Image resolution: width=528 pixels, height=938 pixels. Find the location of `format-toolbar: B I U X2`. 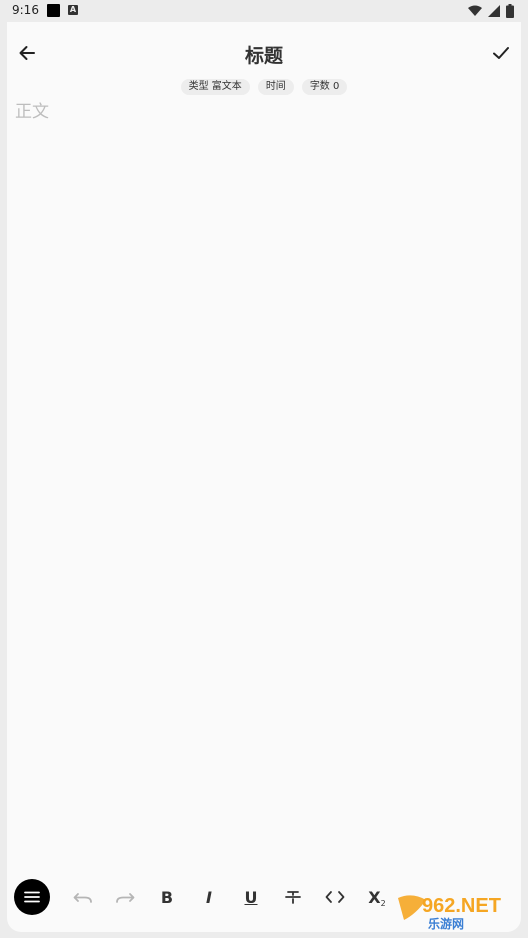

format-toolbar: B I U X2 is located at coordinates (206, 897).